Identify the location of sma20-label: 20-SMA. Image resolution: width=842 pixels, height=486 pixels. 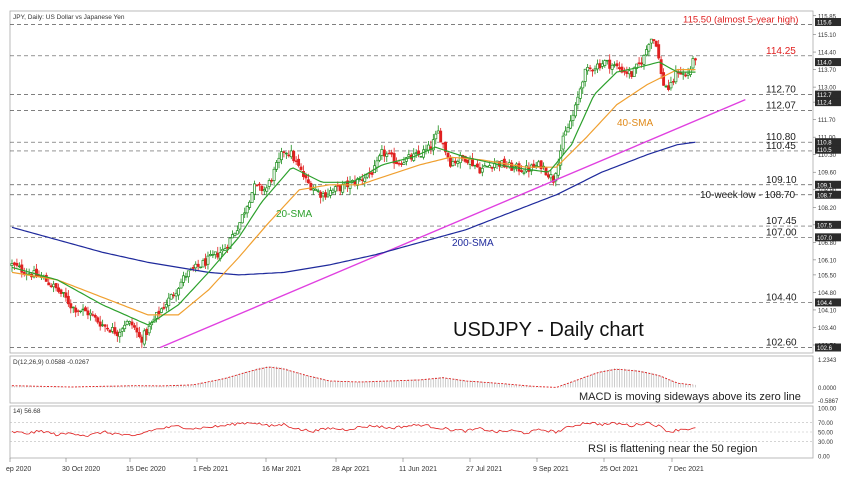
(294, 214).